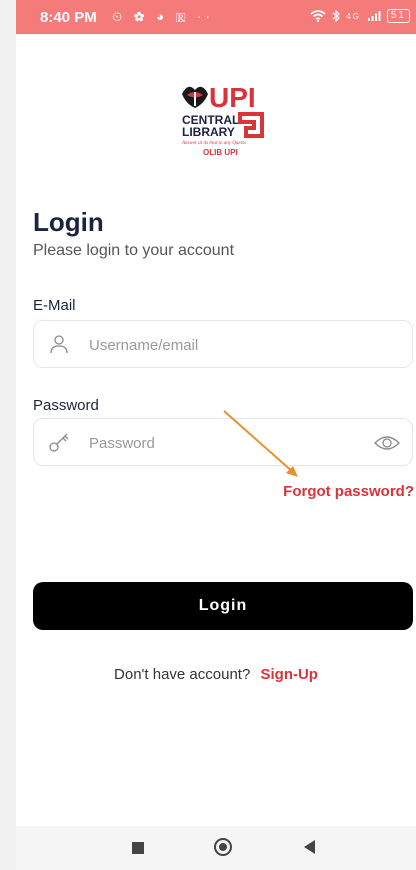 The image size is (416, 870). Describe the element at coordinates (223, 606) in the screenshot. I see `login-button: Login` at that location.